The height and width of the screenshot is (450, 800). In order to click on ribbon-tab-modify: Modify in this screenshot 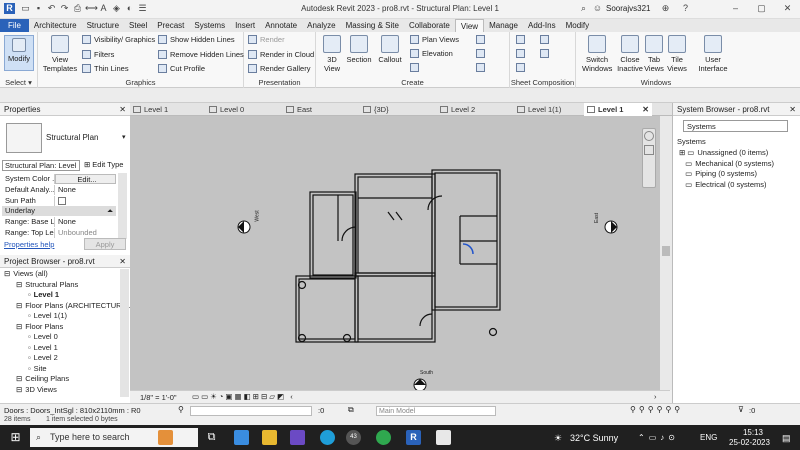, I will do `click(578, 25)`.